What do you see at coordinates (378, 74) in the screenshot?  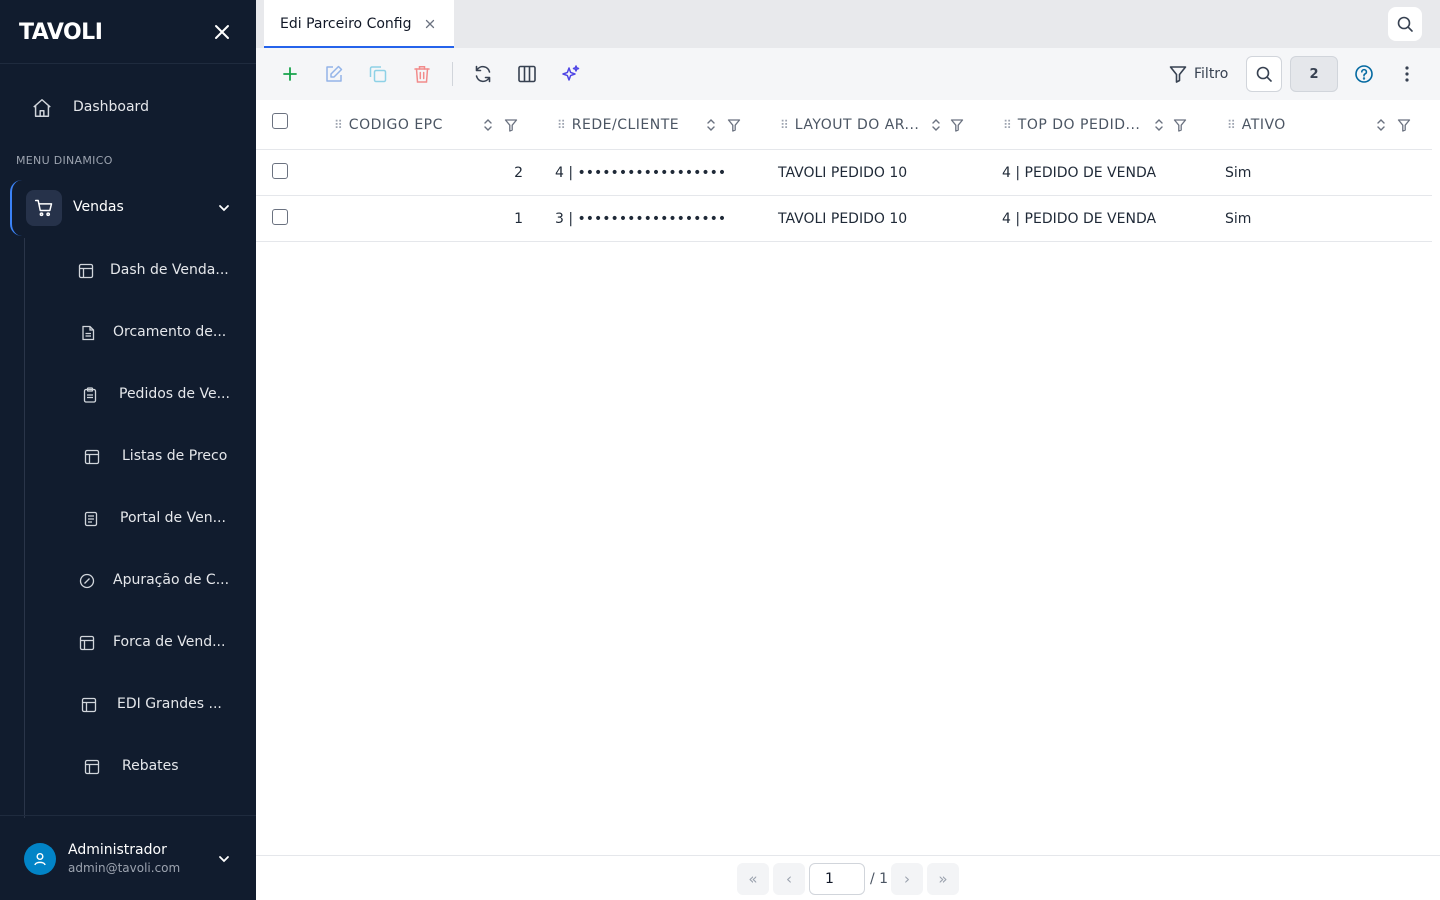 I see `duplicate-button` at bounding box center [378, 74].